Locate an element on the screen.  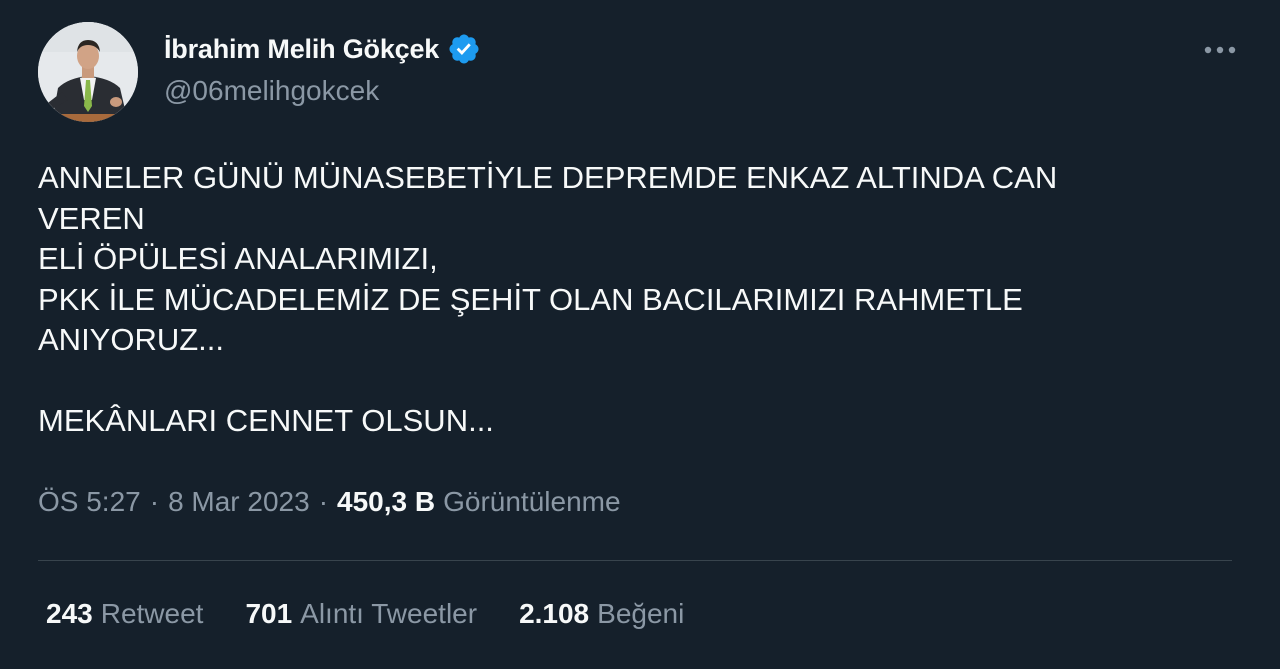
retweets-stat: 243 Retweet is located at coordinates (124, 614).